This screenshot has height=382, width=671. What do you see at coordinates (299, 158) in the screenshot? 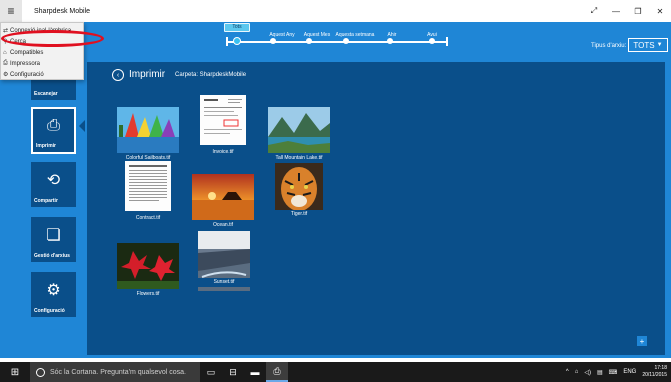
I see `file-name: Tall Mountain Lake.tif` at bounding box center [299, 158].